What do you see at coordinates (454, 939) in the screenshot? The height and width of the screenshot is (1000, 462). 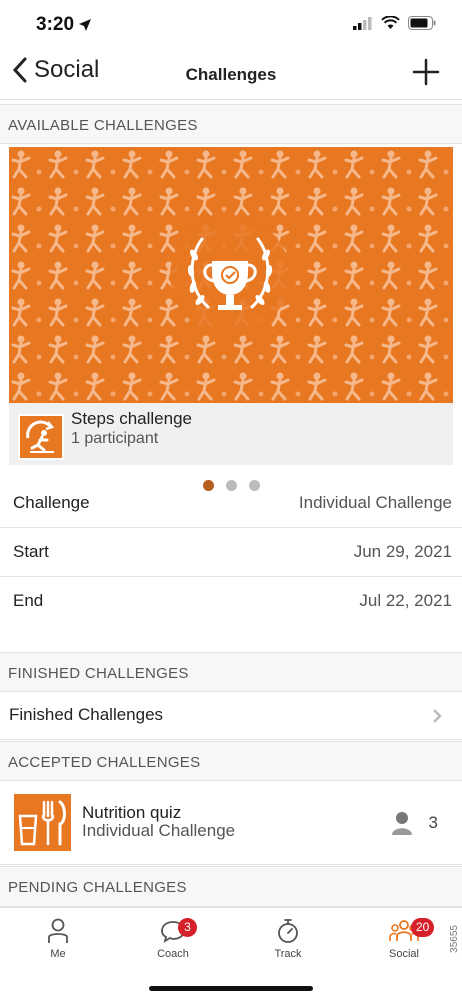 I see `screen-id: 35655` at bounding box center [454, 939].